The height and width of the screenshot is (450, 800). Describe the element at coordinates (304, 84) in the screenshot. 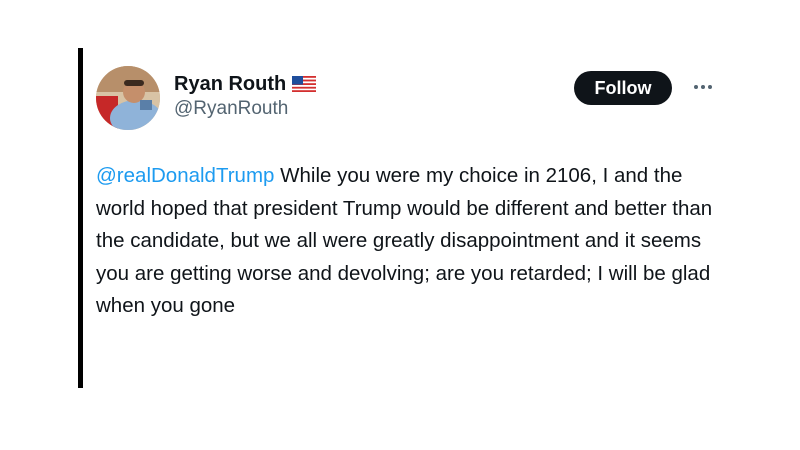

I see `us-flag-icon` at that location.